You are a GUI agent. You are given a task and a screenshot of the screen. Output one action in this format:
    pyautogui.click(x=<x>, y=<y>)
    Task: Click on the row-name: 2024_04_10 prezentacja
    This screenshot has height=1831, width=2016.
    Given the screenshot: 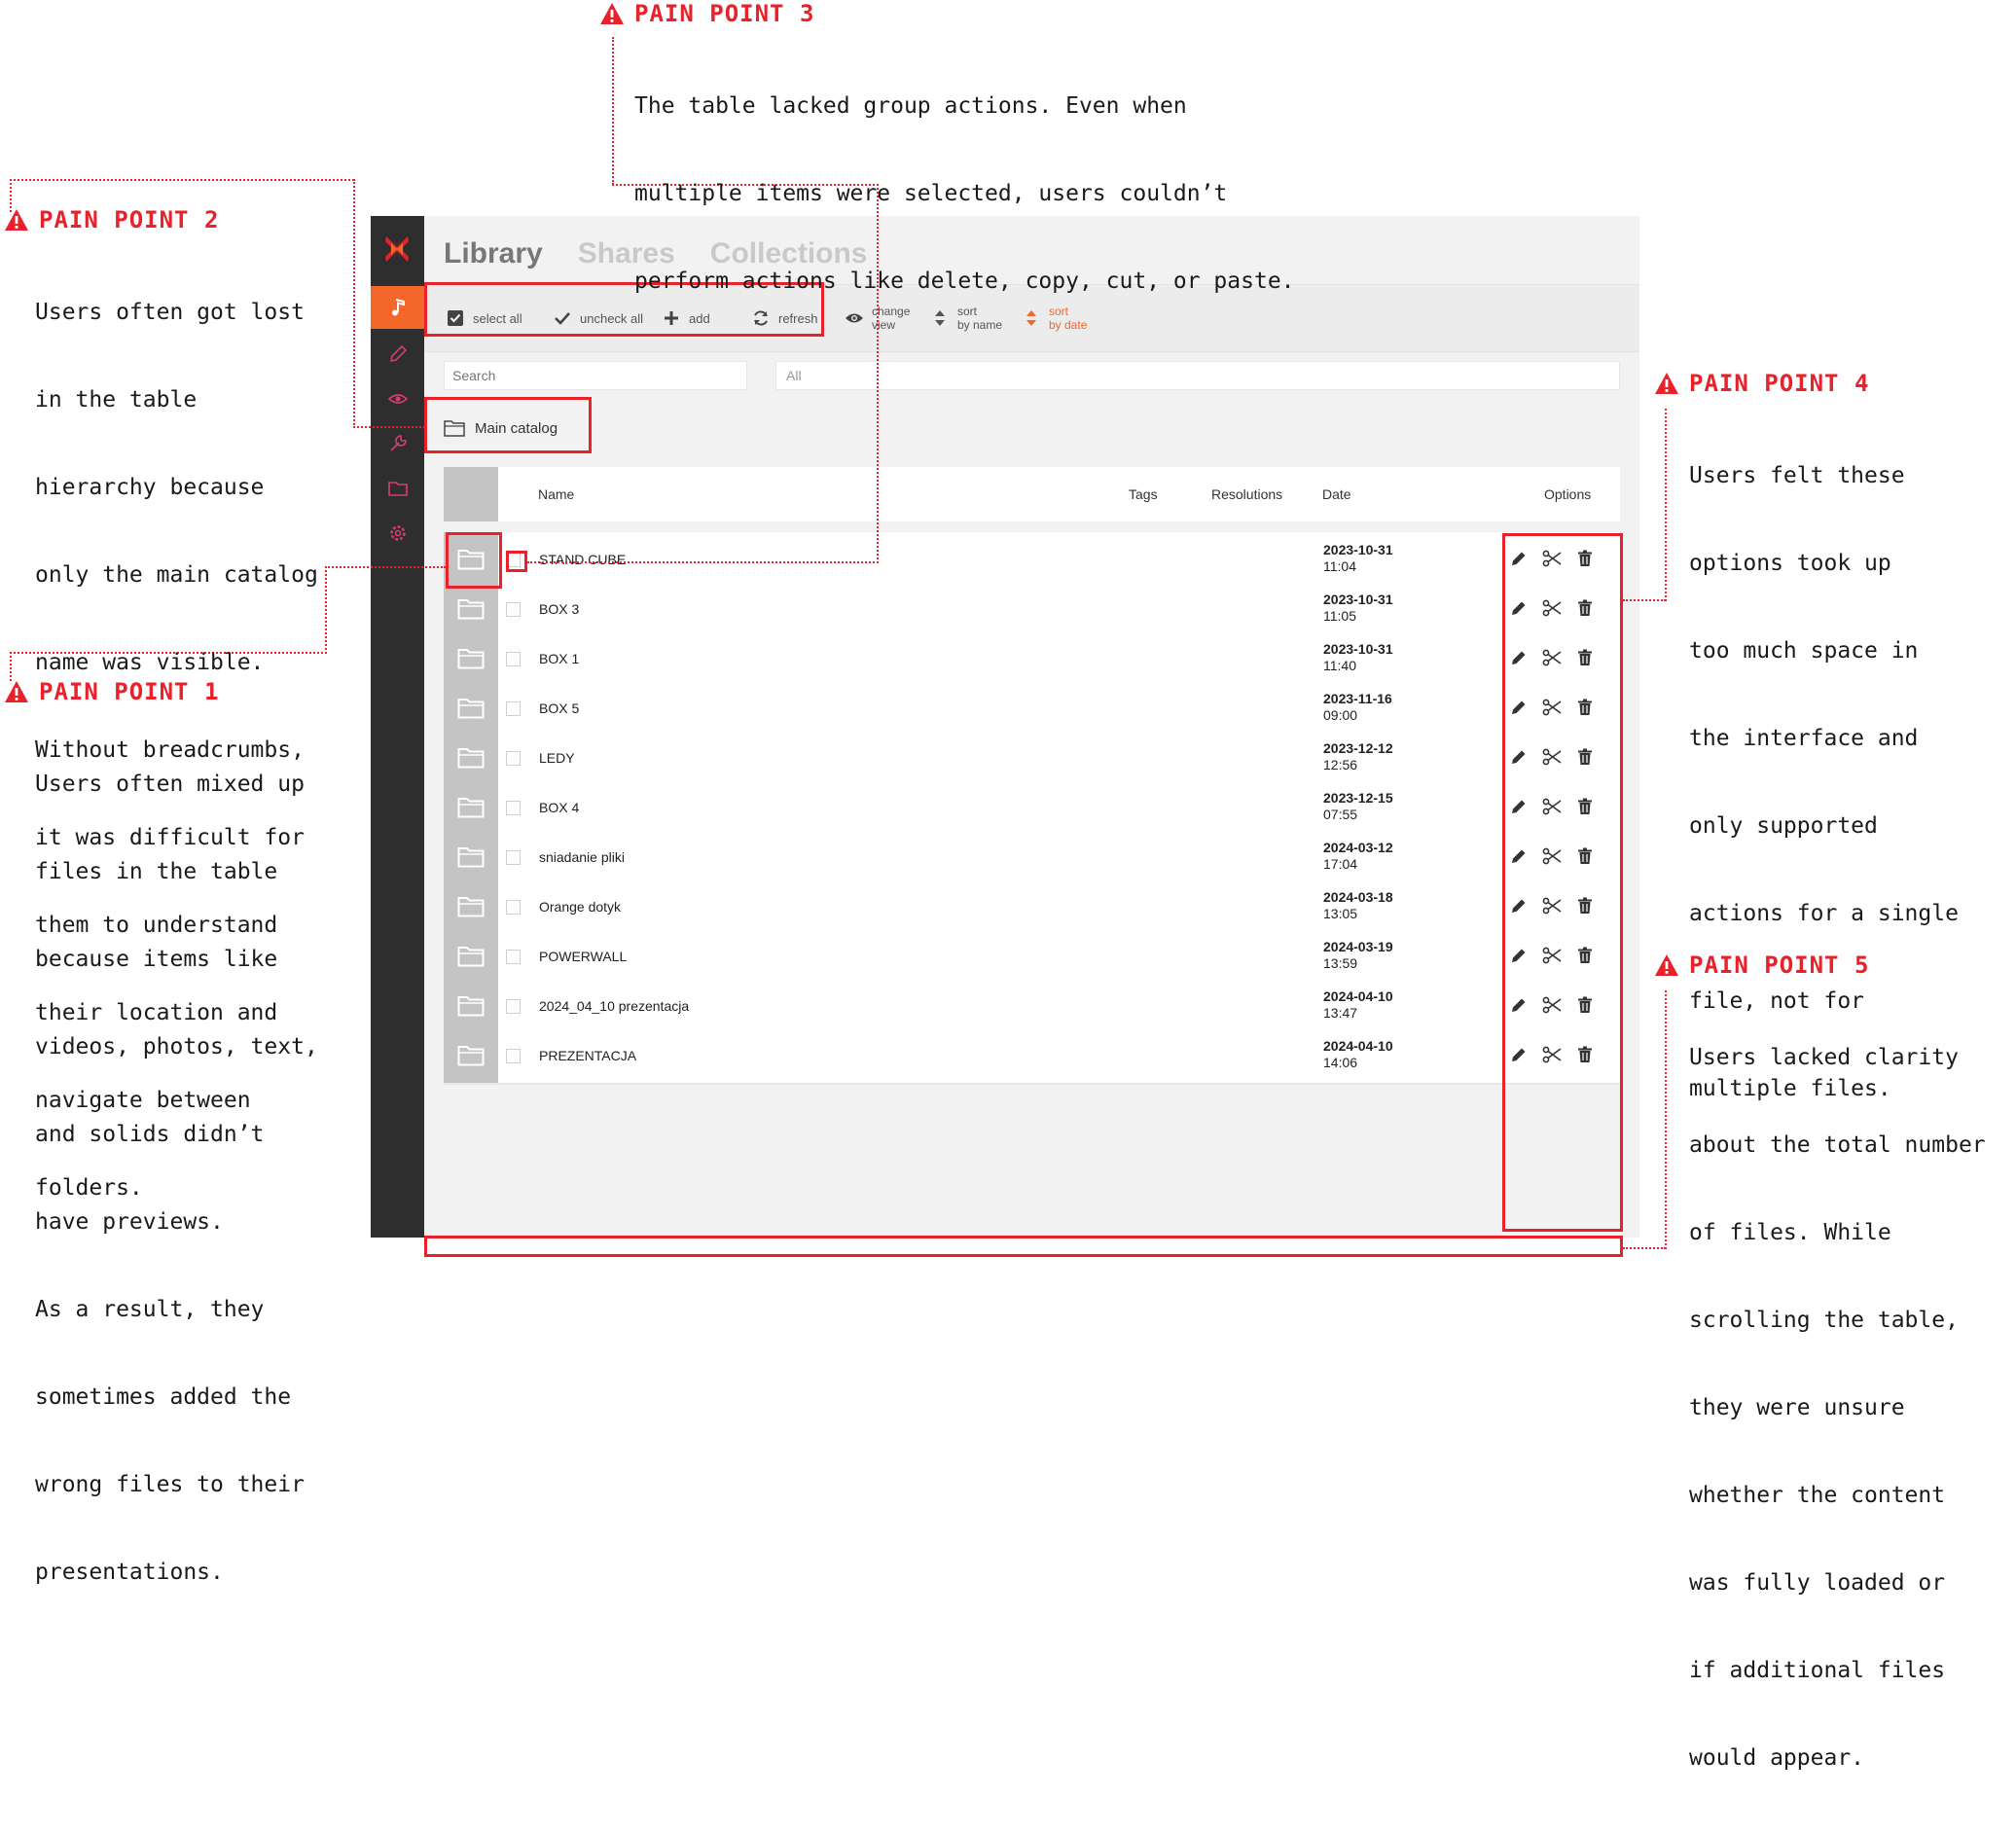 What is the action you would take?
    pyautogui.click(x=614, y=1006)
    